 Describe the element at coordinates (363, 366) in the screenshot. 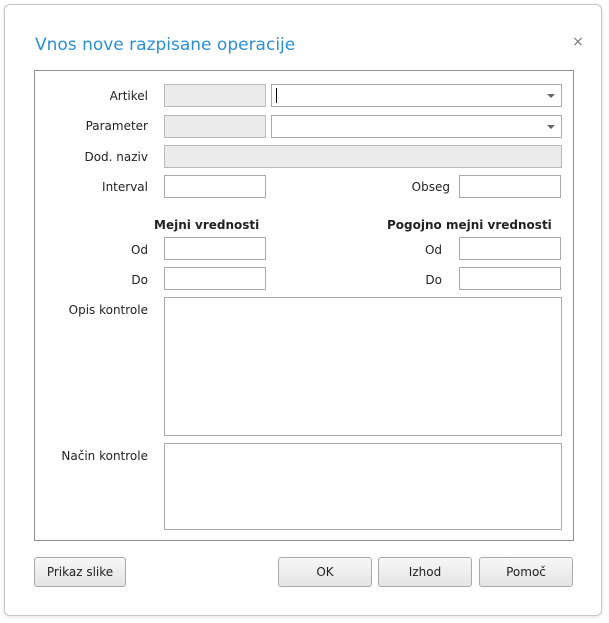

I see `opis-kontrole-textarea` at that location.